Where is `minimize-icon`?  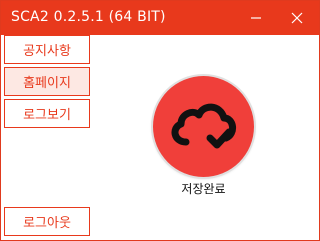
minimize-icon is located at coordinates (256, 18).